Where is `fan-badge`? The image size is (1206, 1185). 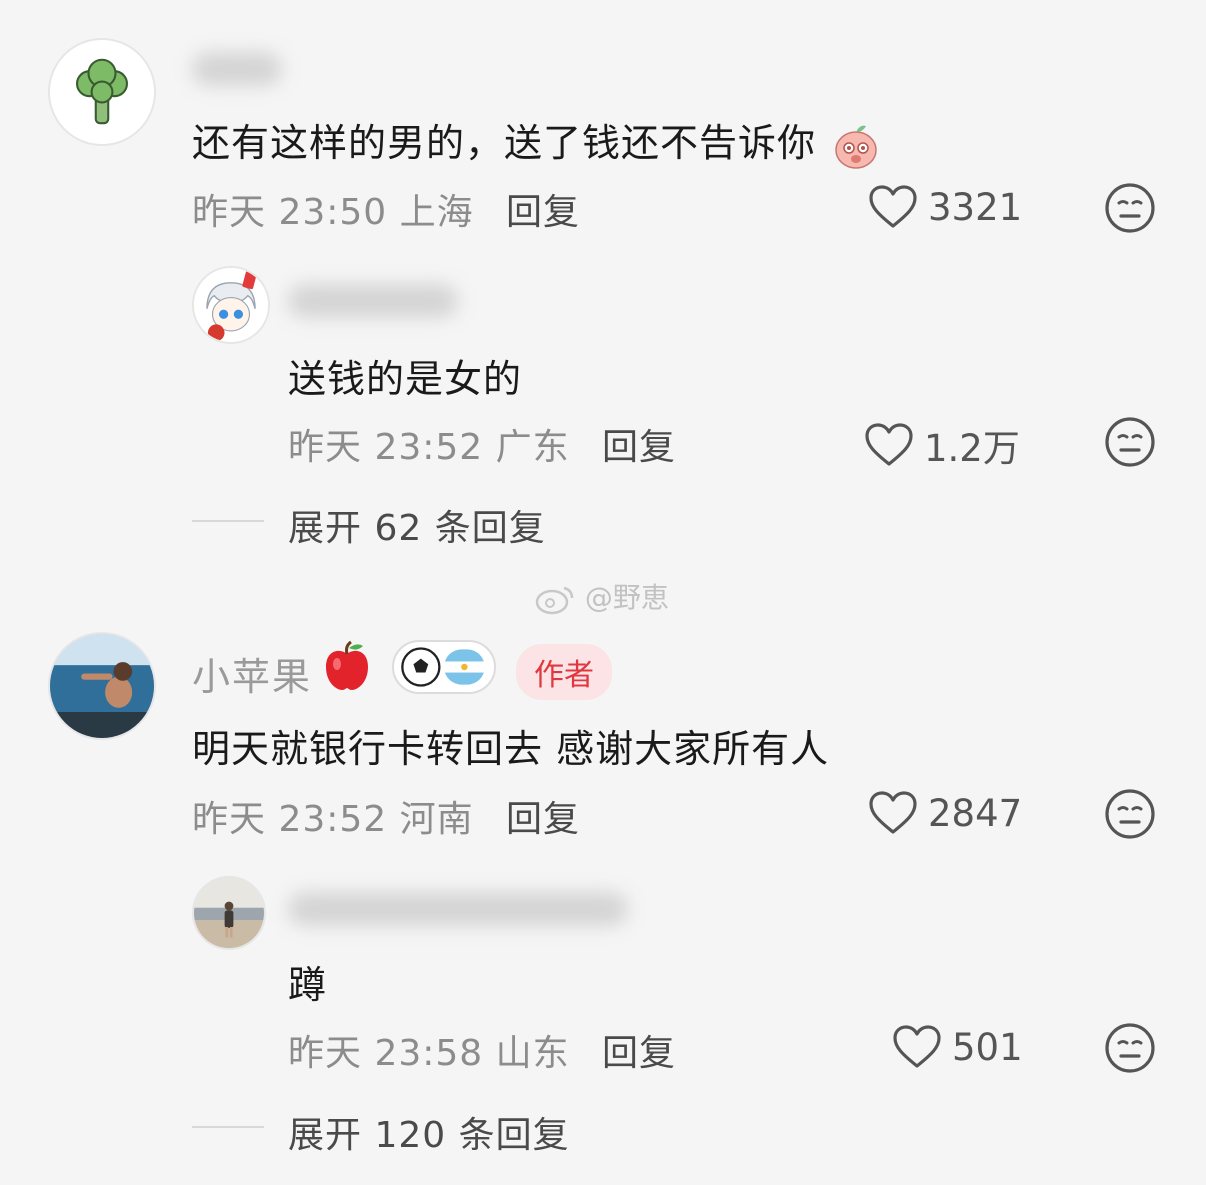 fan-badge is located at coordinates (444, 667).